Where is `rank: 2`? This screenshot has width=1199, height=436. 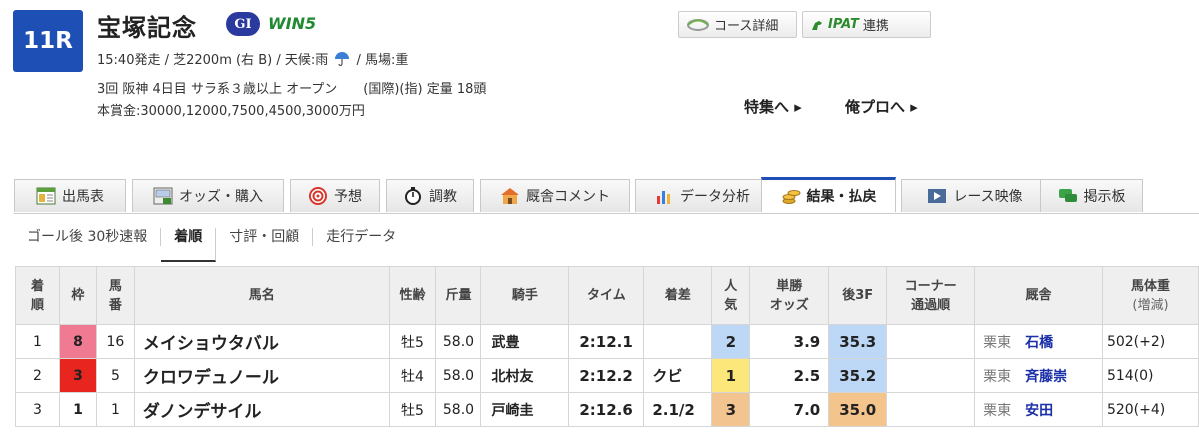 rank: 2 is located at coordinates (37, 375).